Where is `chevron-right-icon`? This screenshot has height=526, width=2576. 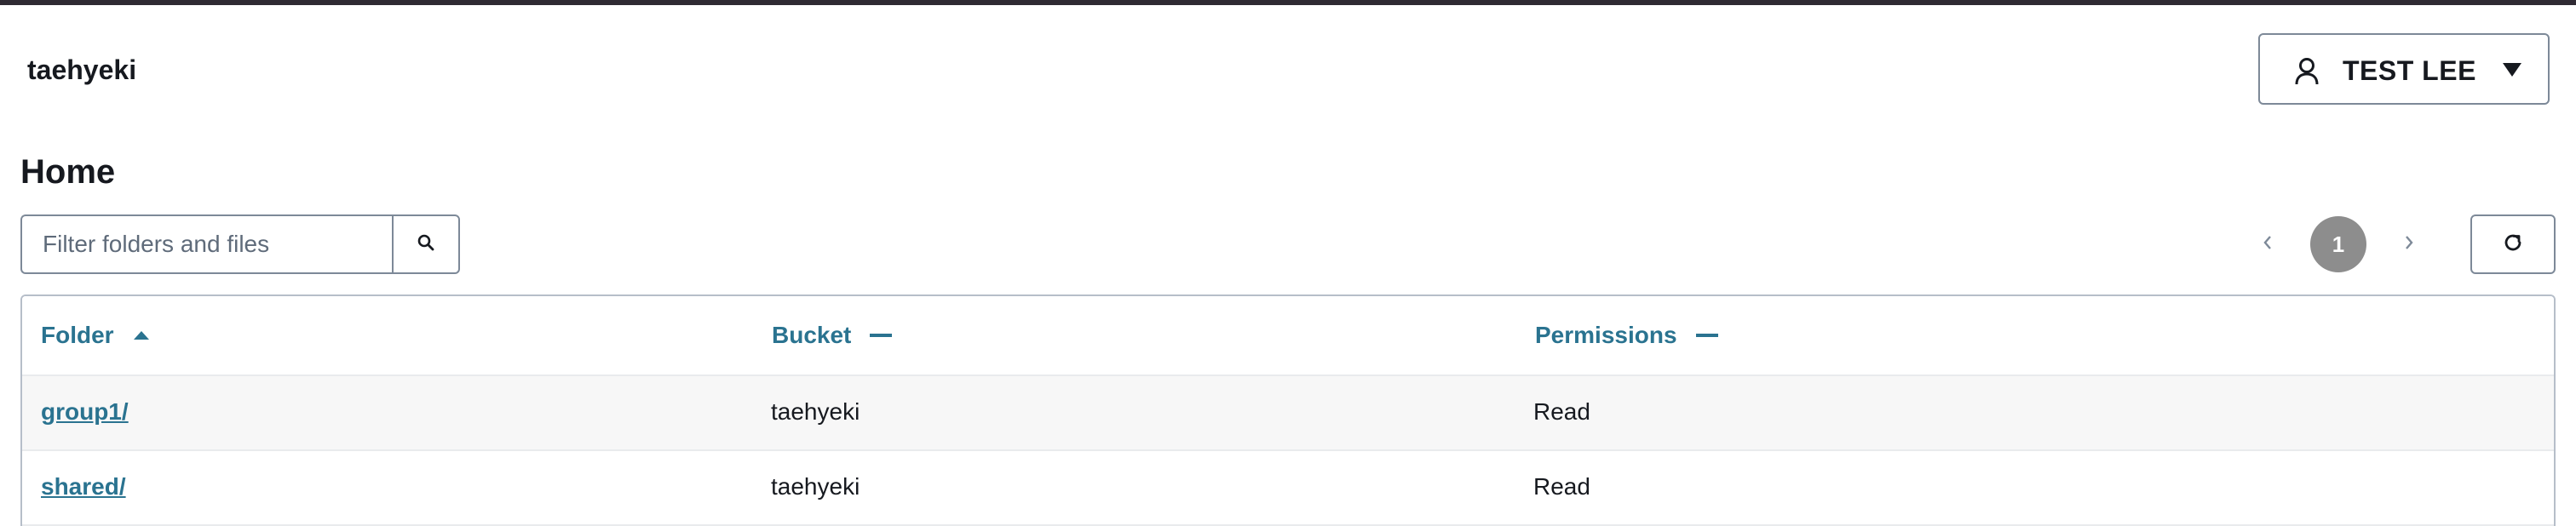 chevron-right-icon is located at coordinates (2409, 244).